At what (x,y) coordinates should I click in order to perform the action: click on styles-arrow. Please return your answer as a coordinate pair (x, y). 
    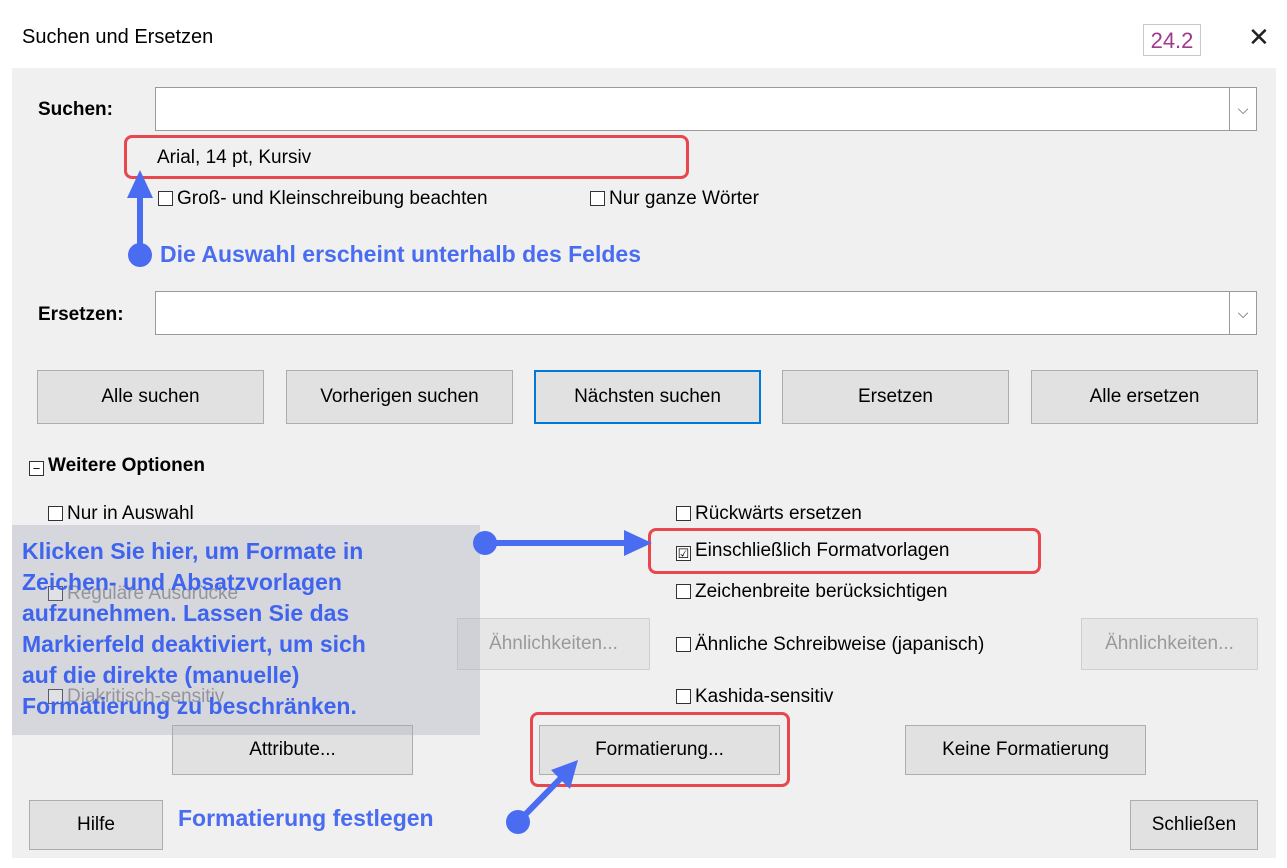
    Looking at the image, I should click on (562, 543).